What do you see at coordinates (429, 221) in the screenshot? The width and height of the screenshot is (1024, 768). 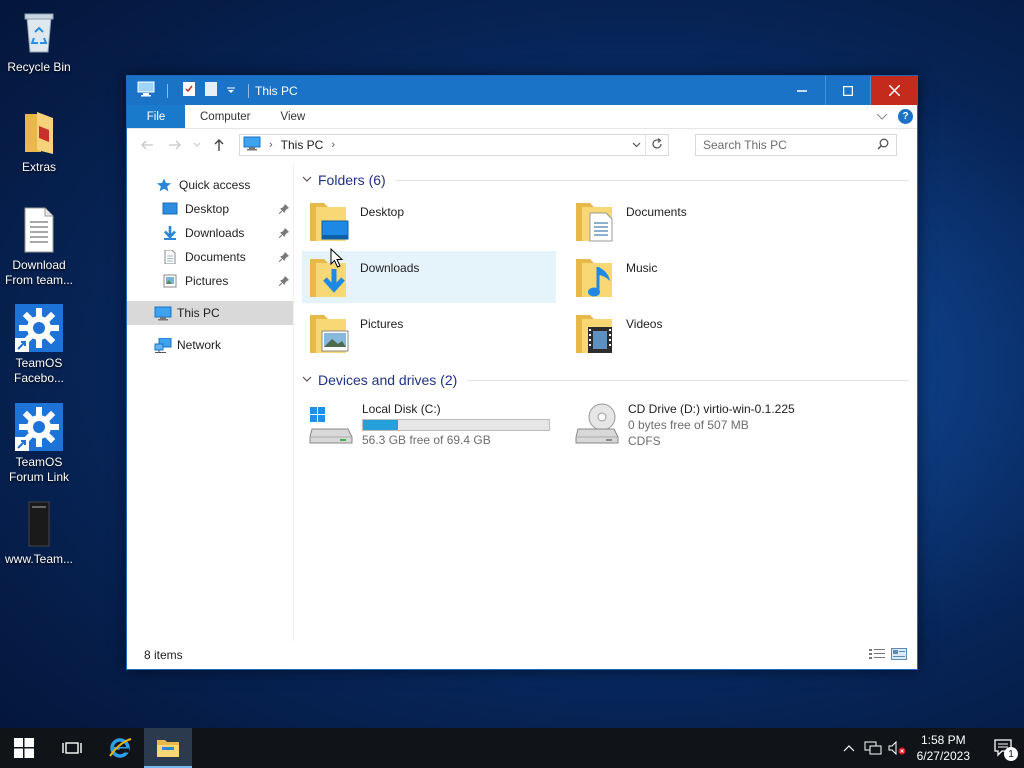 I see `folder-tile-desktop: Desktop` at bounding box center [429, 221].